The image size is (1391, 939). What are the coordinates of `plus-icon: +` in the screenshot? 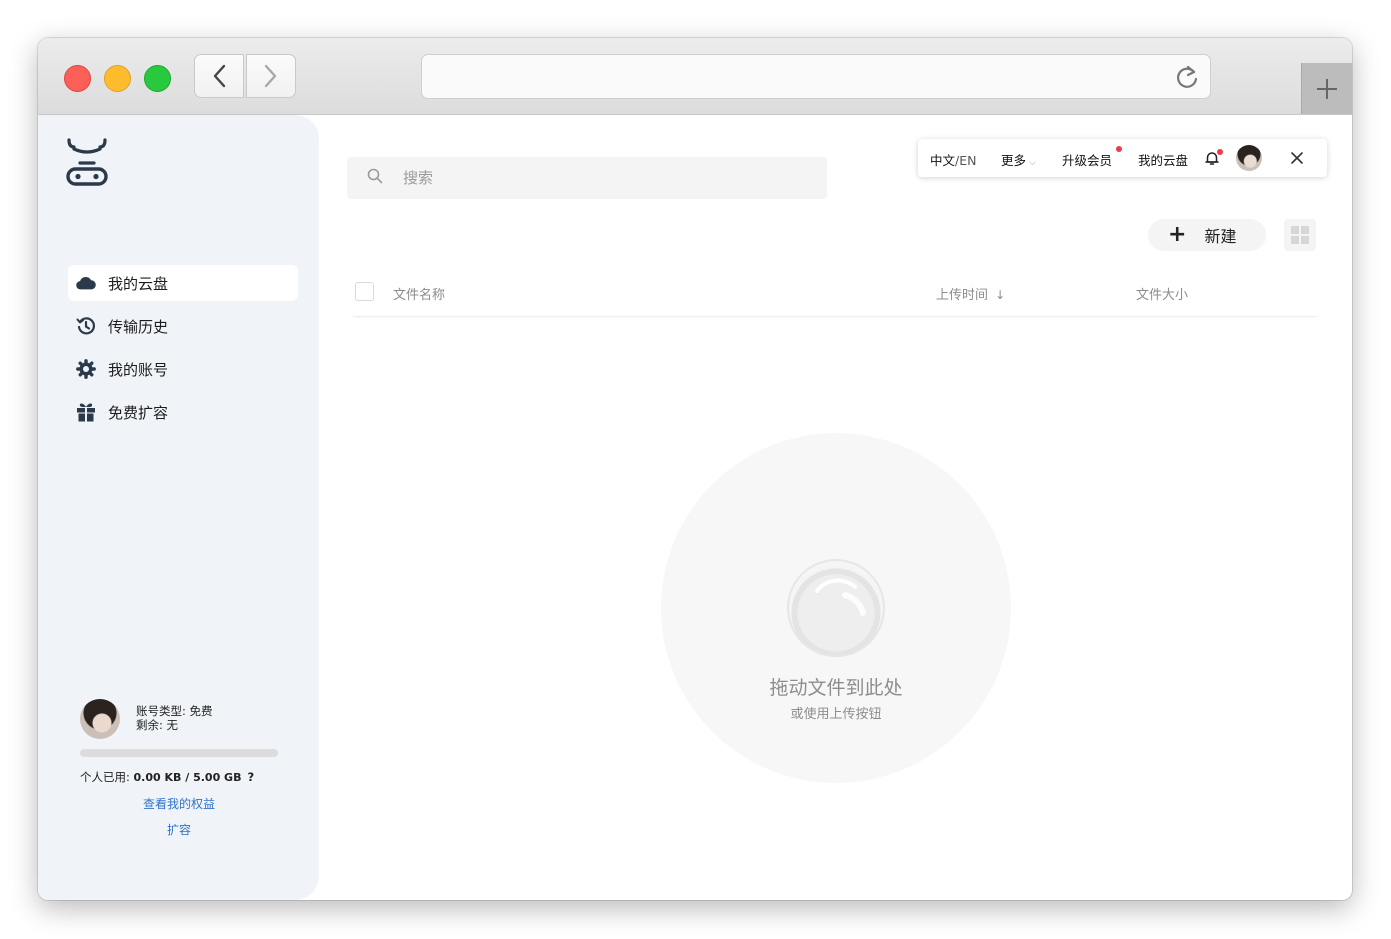 It's located at (1177, 234).